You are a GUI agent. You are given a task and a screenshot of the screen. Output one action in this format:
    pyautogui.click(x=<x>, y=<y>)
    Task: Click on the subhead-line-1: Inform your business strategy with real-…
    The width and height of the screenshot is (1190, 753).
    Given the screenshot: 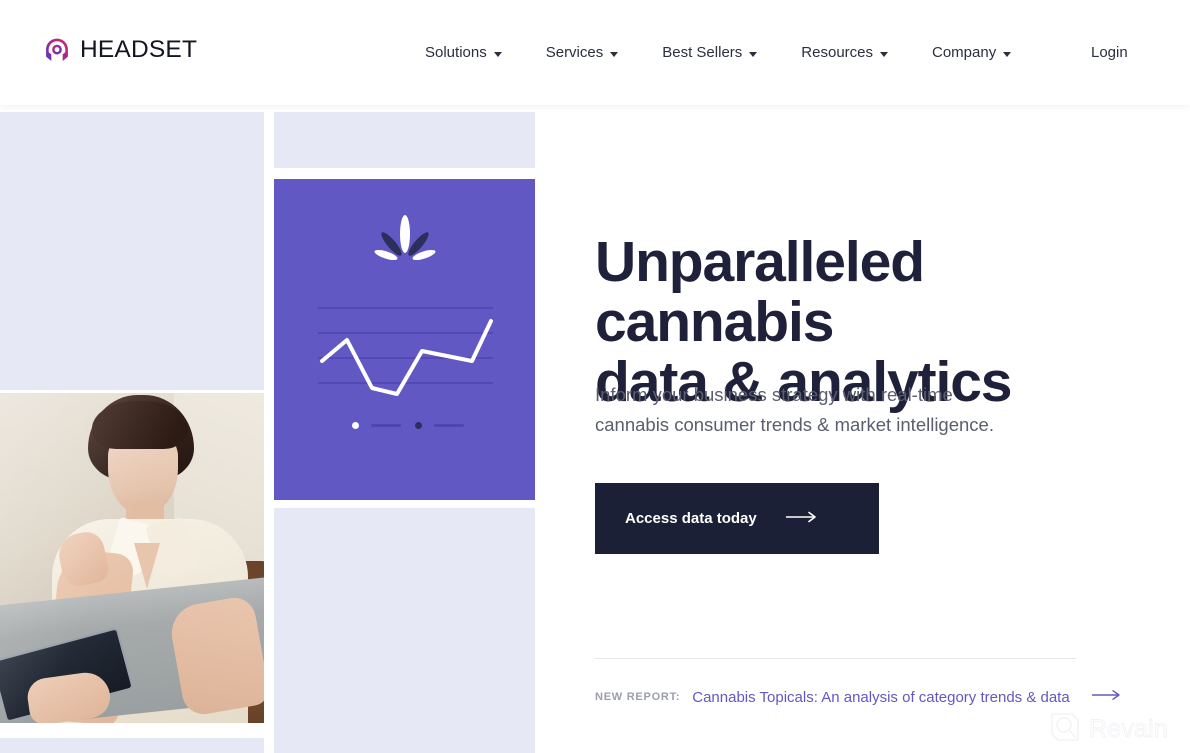 What is the action you would take?
    pyautogui.click(x=774, y=394)
    